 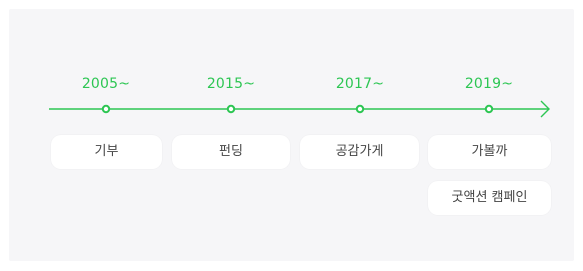 What do you see at coordinates (231, 152) in the screenshot?
I see `milestone-card-funding: 펀딩` at bounding box center [231, 152].